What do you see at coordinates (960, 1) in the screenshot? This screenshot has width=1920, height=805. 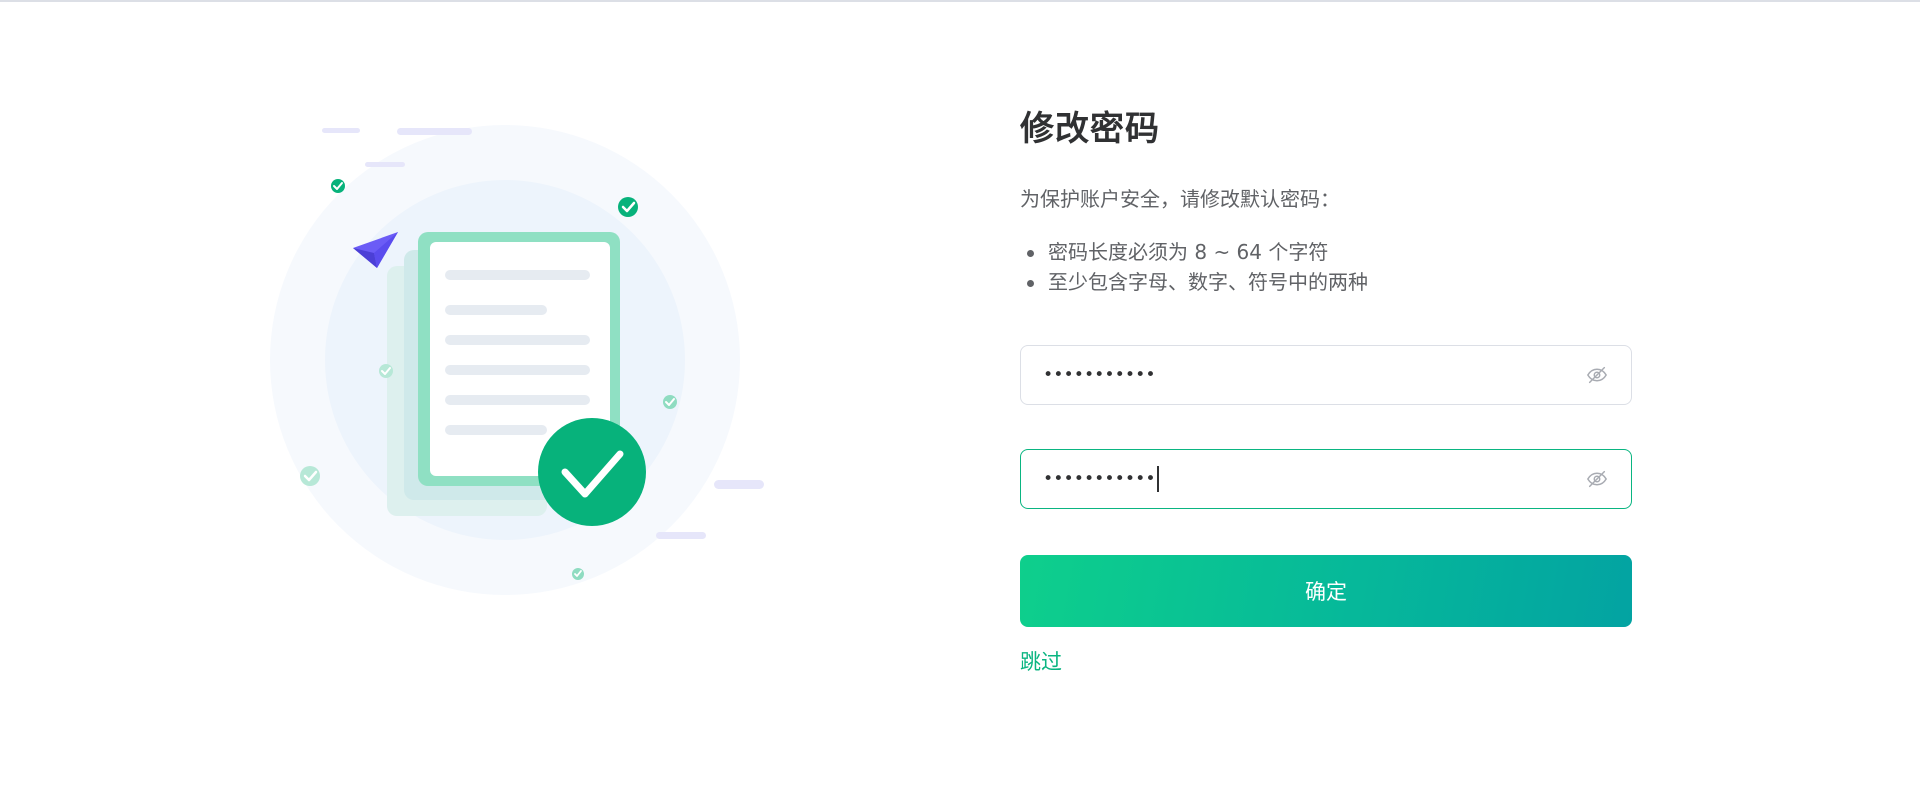 I see `top-border` at bounding box center [960, 1].